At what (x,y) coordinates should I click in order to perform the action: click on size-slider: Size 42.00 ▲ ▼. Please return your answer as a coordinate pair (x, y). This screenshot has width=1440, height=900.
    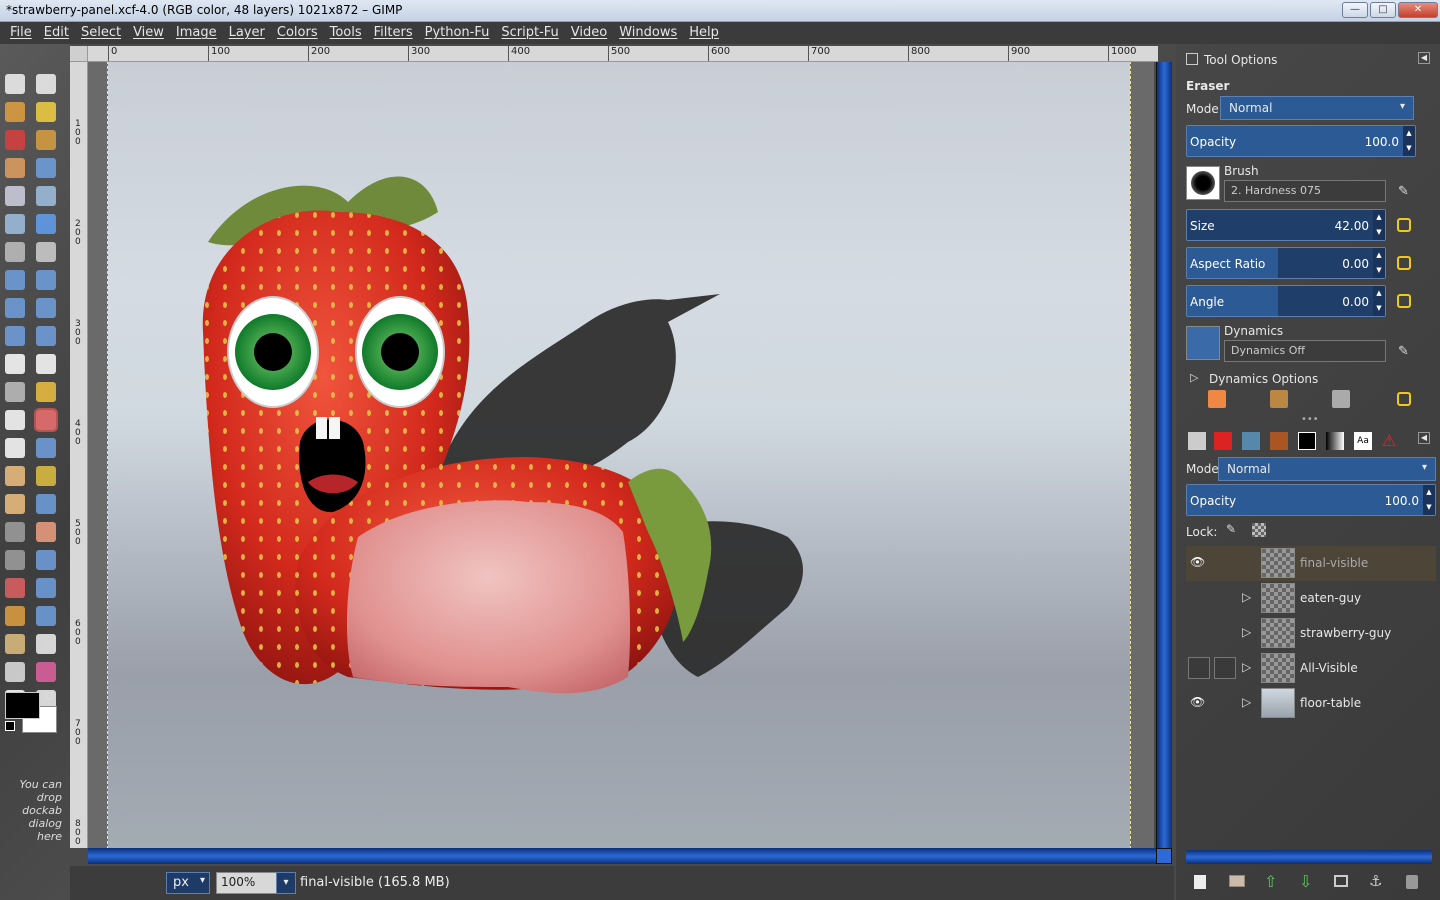
    Looking at the image, I should click on (1286, 225).